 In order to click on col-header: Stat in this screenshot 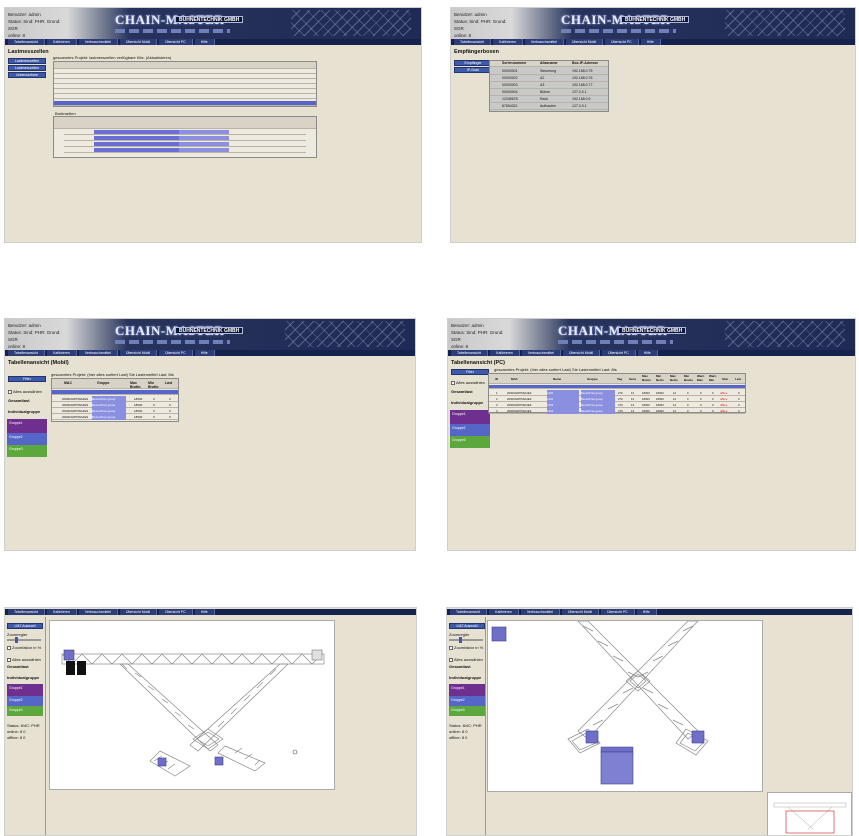, I will do `click(725, 379)`.